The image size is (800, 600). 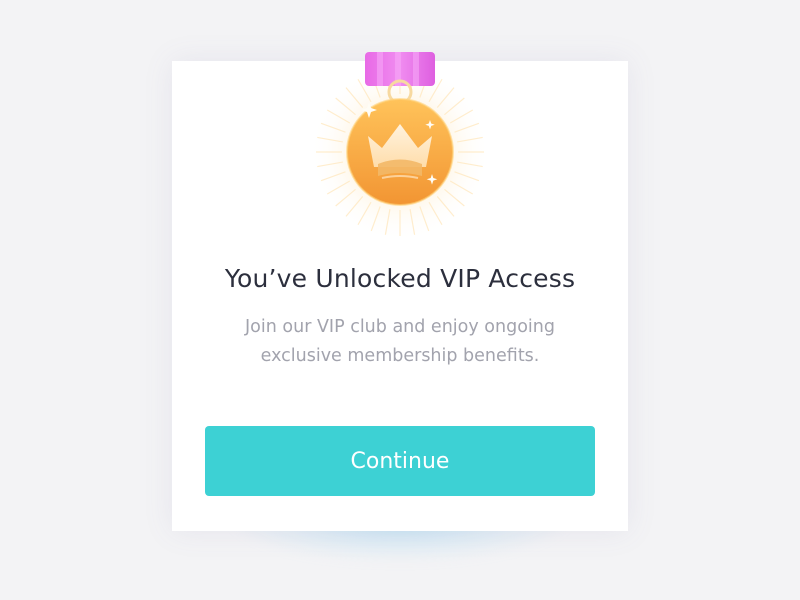 What do you see at coordinates (400, 278) in the screenshot?
I see `dialog-title: You’ve Unlocked VIP Access` at bounding box center [400, 278].